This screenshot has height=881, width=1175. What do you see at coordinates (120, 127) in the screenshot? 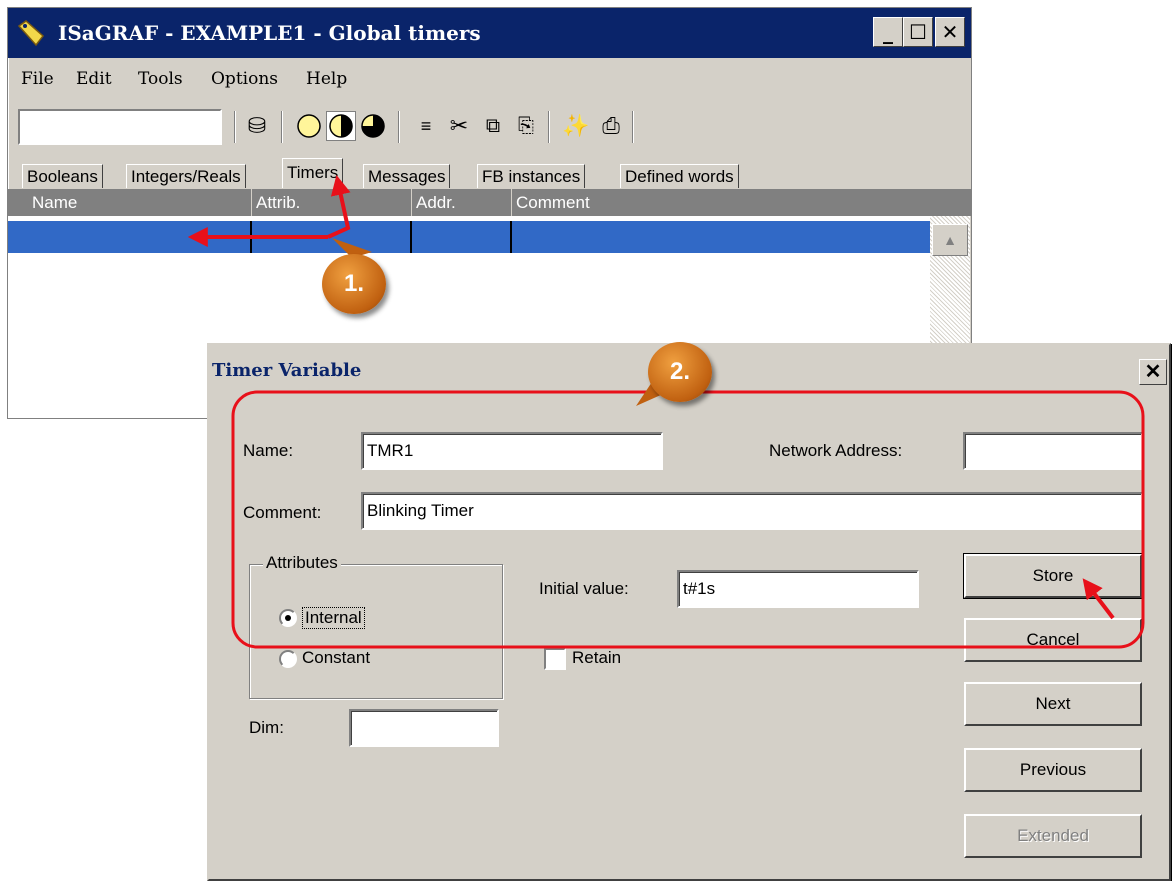
I see `toolbar-combo-box` at bounding box center [120, 127].